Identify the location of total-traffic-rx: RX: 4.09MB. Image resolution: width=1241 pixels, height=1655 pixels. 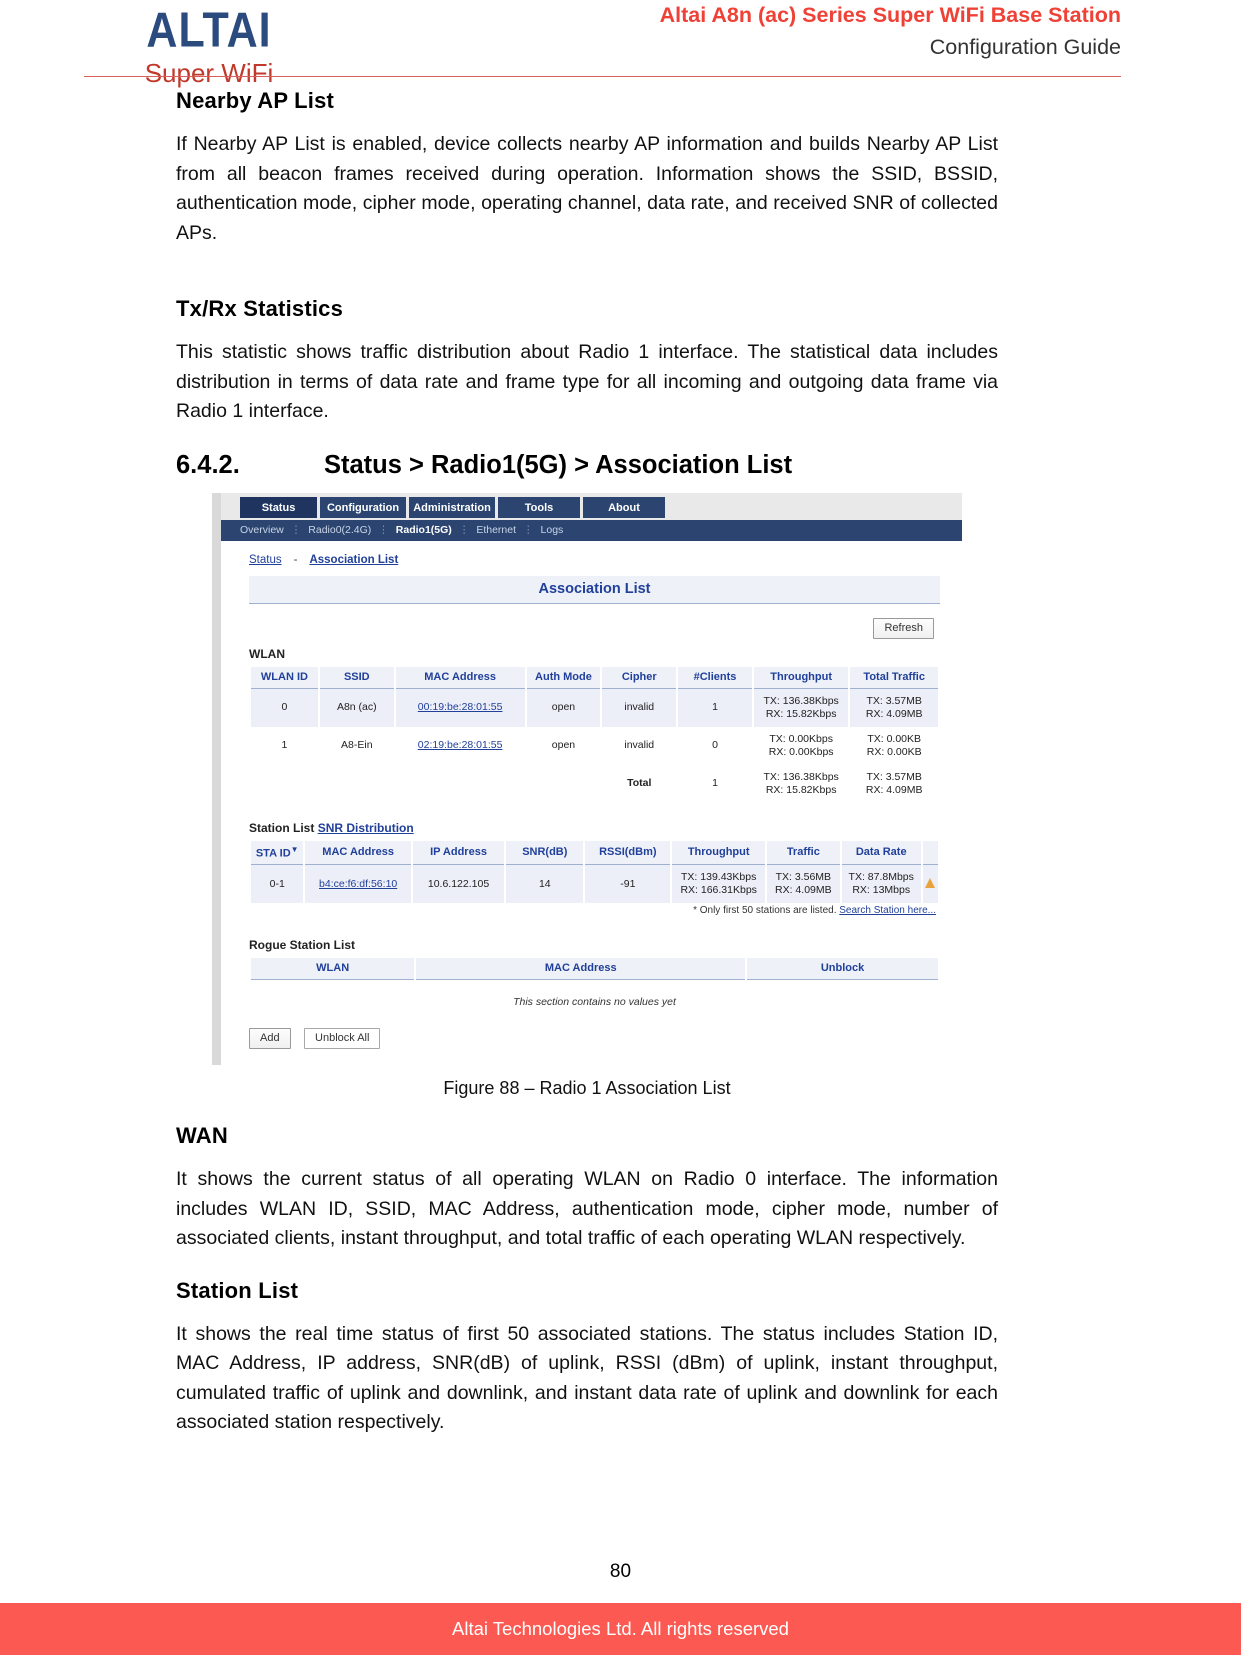
(894, 713).